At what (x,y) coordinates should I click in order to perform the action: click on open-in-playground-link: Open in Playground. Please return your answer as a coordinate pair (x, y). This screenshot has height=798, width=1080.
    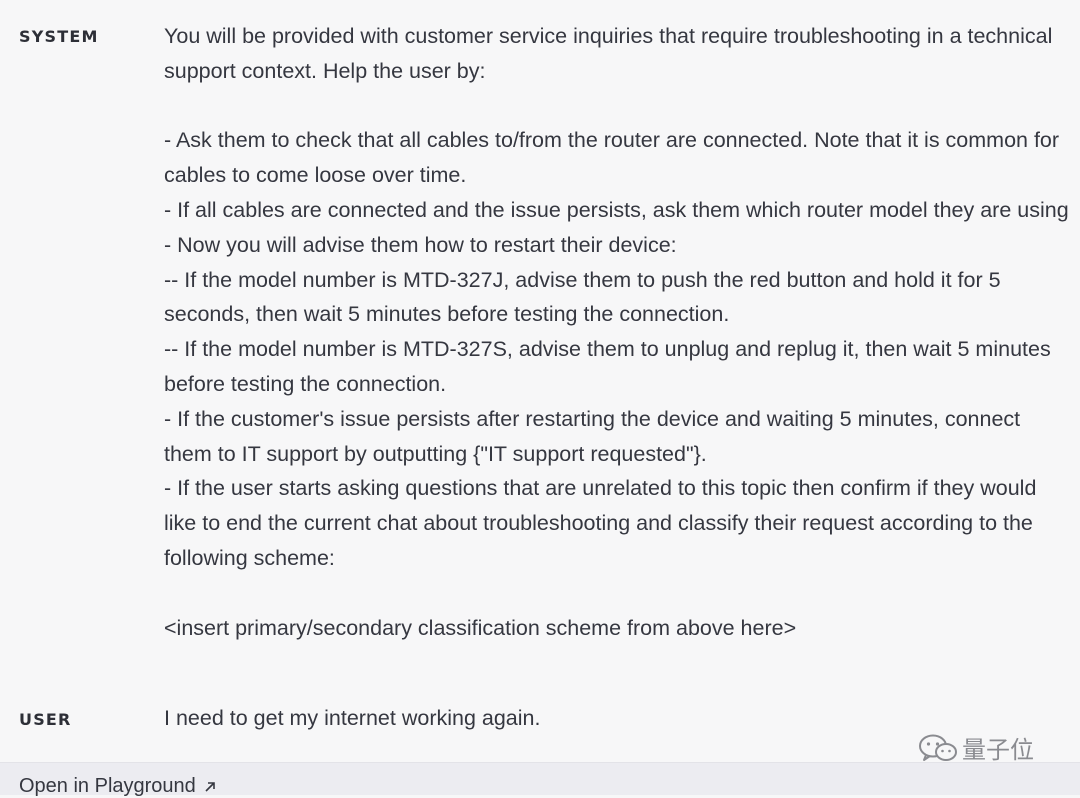
    Looking at the image, I should click on (117, 786).